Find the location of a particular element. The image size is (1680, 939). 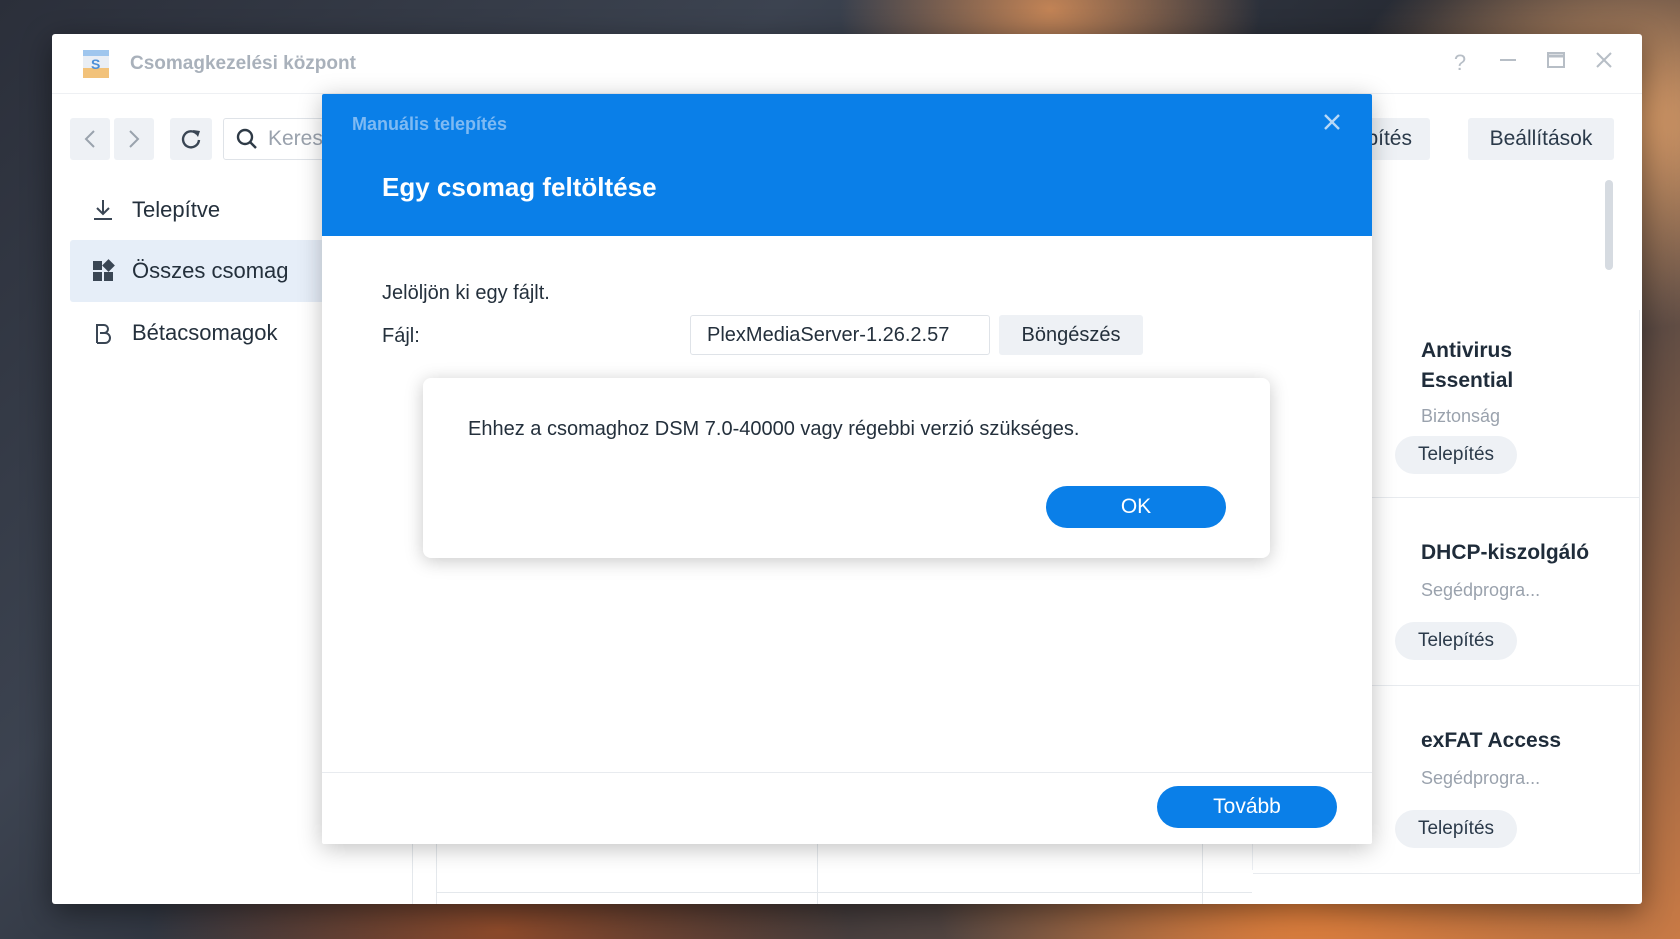

help-icon: ? is located at coordinates (1460, 63).